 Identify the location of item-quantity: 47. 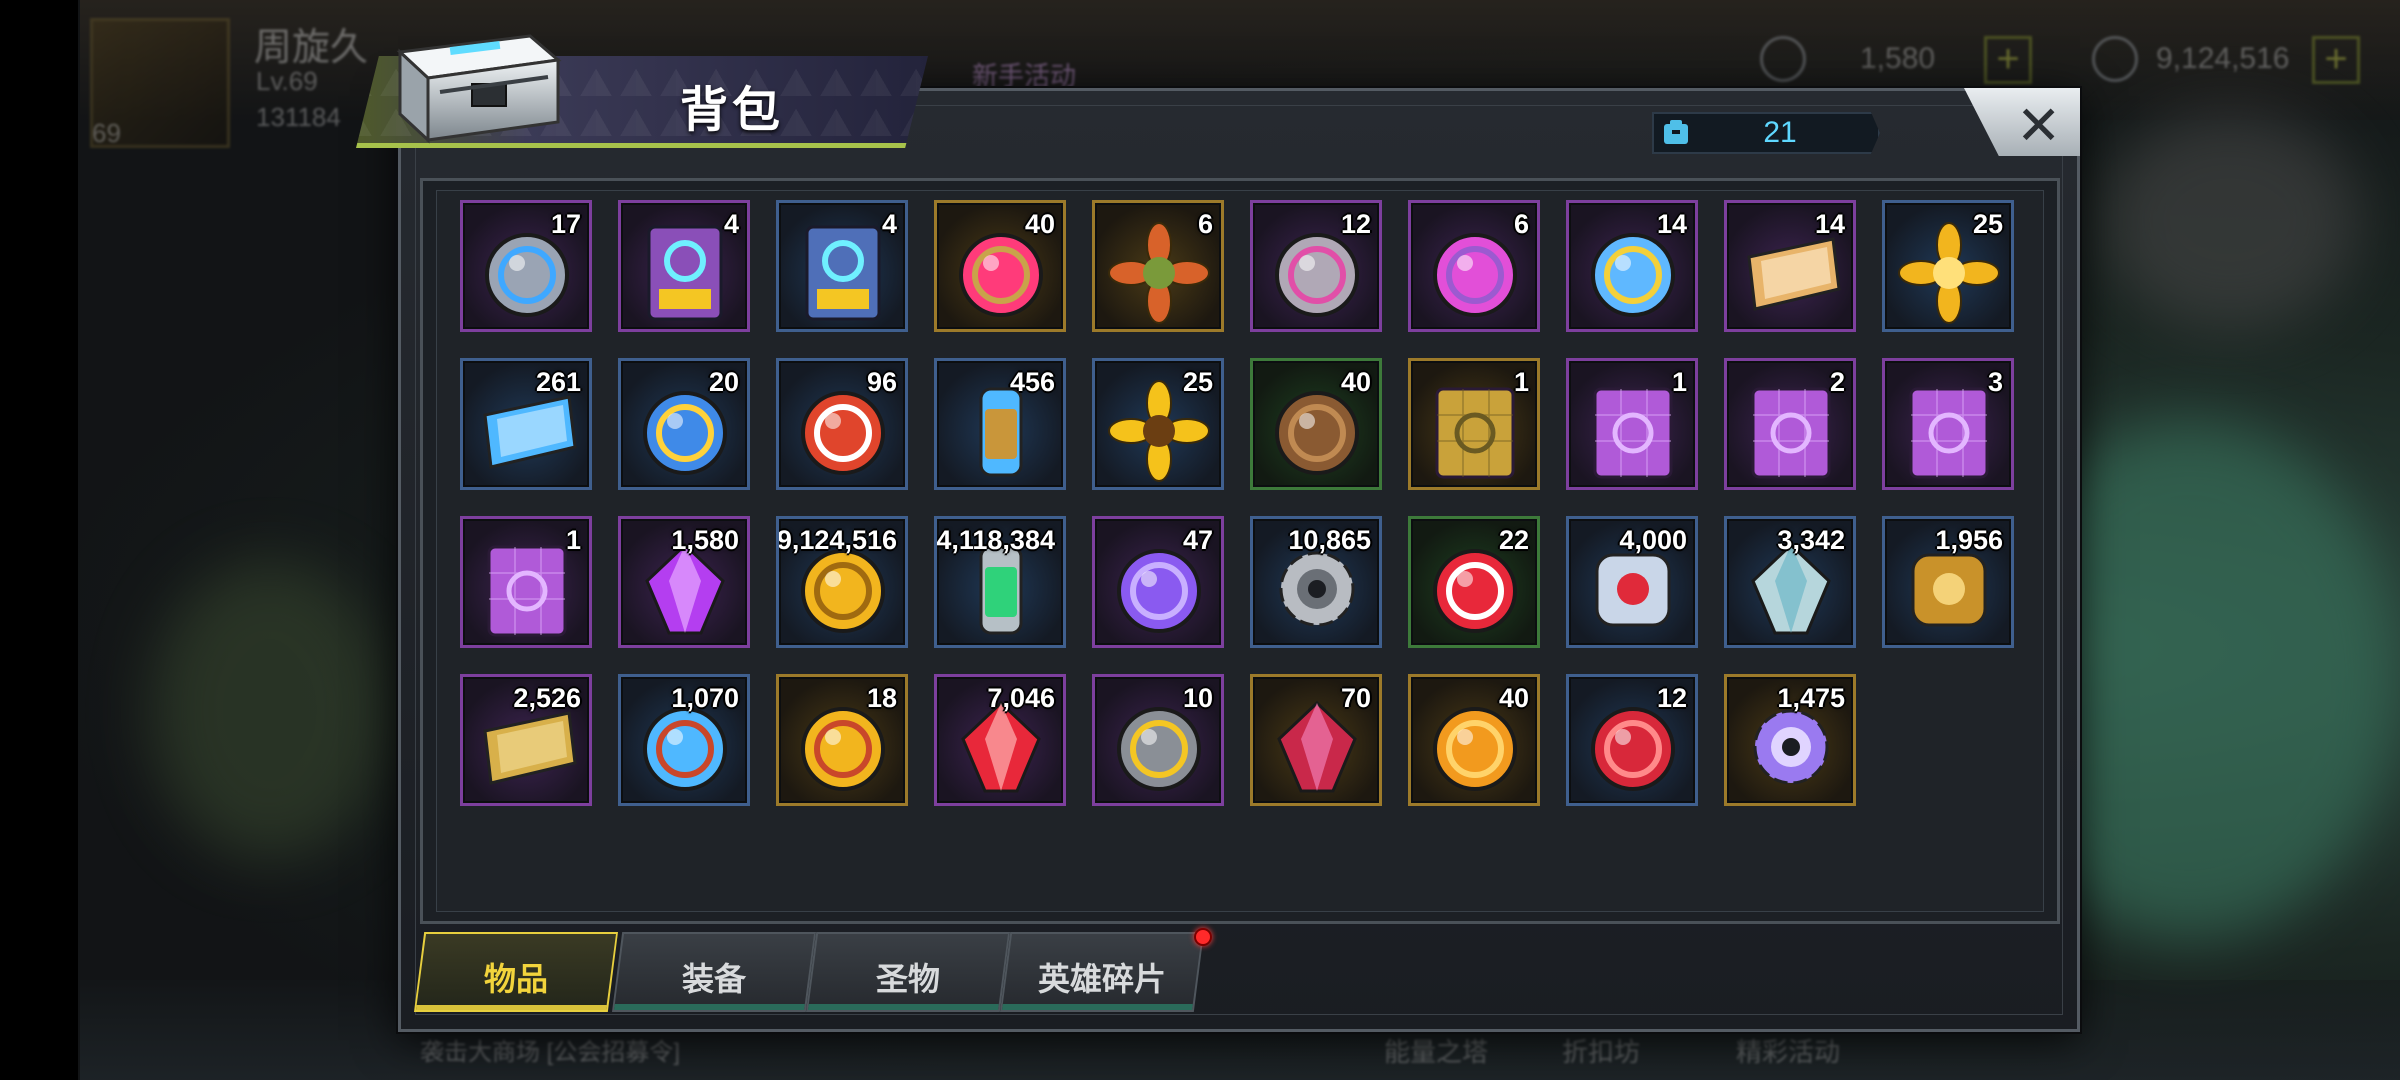
(1197, 540).